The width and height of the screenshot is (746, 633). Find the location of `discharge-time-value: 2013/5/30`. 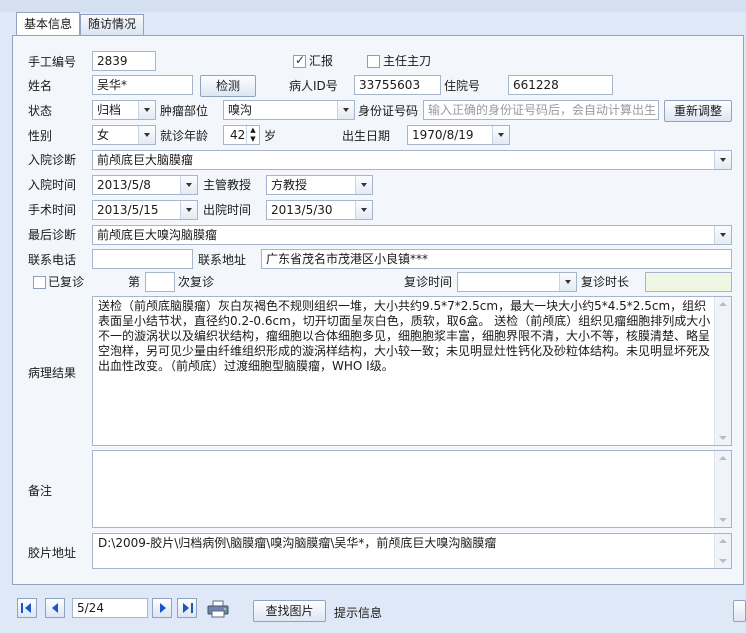

discharge-time-value: 2013/5/30 is located at coordinates (302, 210).